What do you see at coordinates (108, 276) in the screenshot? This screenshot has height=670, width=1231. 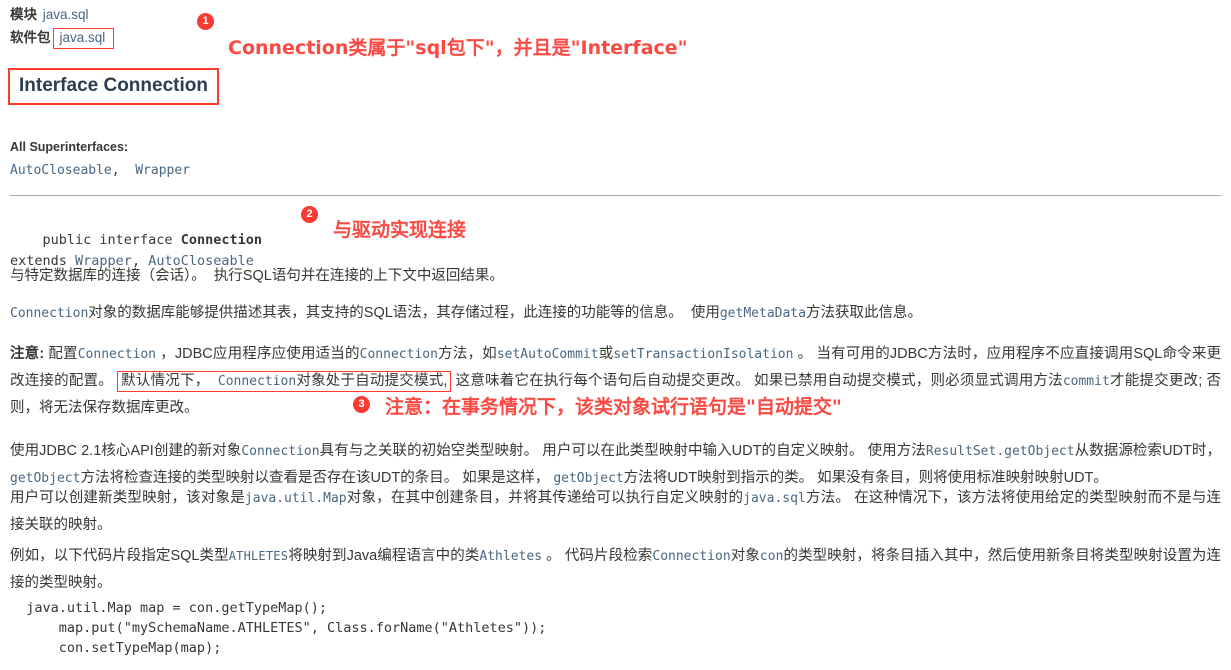 I see `paragraph-summary-part-a: 与特定数据库的连接（会话）。` at bounding box center [108, 276].